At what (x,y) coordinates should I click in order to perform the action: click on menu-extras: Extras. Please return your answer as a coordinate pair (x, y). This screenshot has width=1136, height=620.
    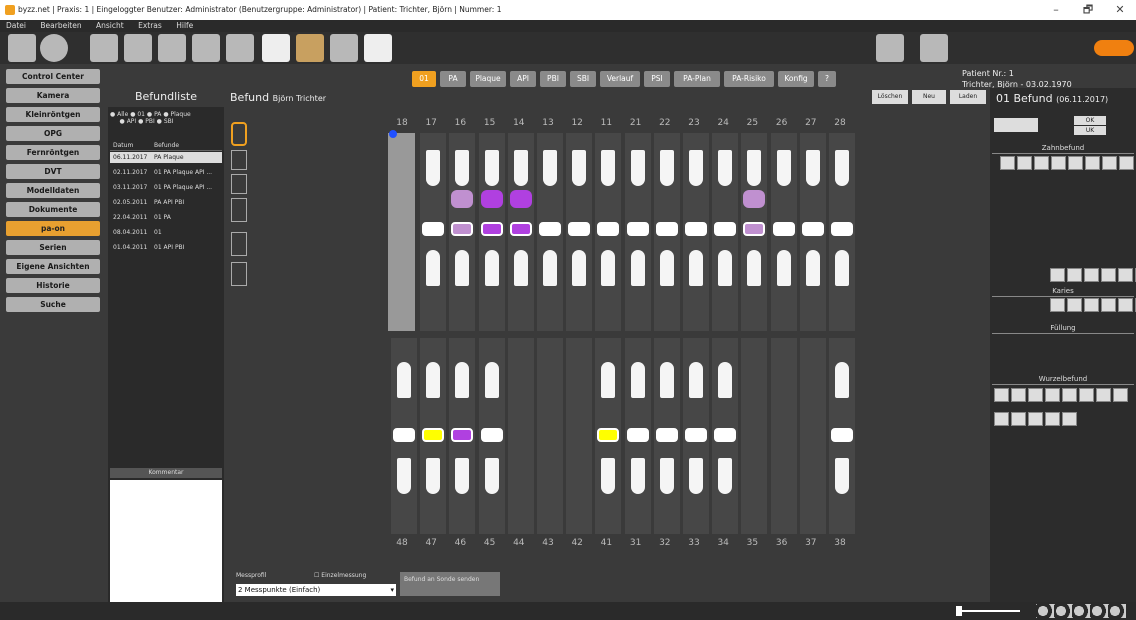
    Looking at the image, I should click on (150, 25).